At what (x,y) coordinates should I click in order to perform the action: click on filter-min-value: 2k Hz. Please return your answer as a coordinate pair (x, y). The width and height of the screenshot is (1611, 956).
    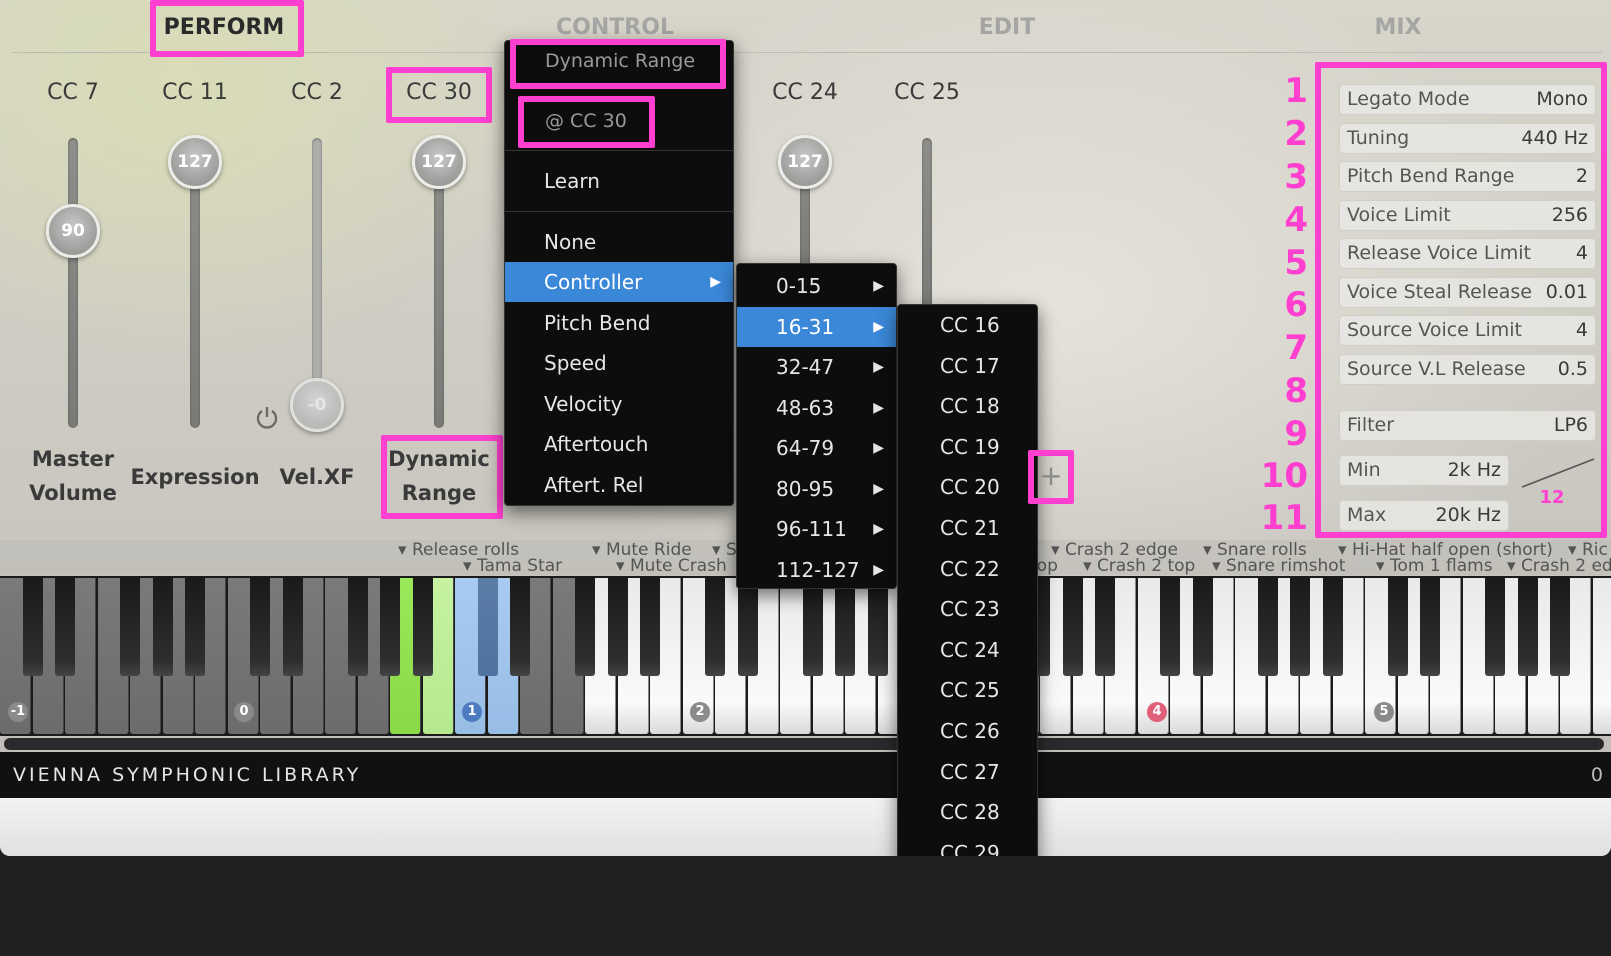
    Looking at the image, I should click on (1474, 470).